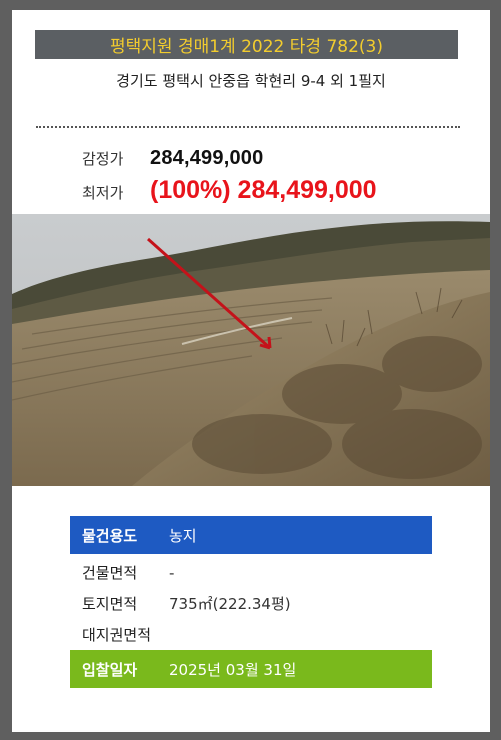 This screenshot has height=740, width=501. I want to click on land-area-row: 토지면적 735㎡(222.34평), so click(251, 603).